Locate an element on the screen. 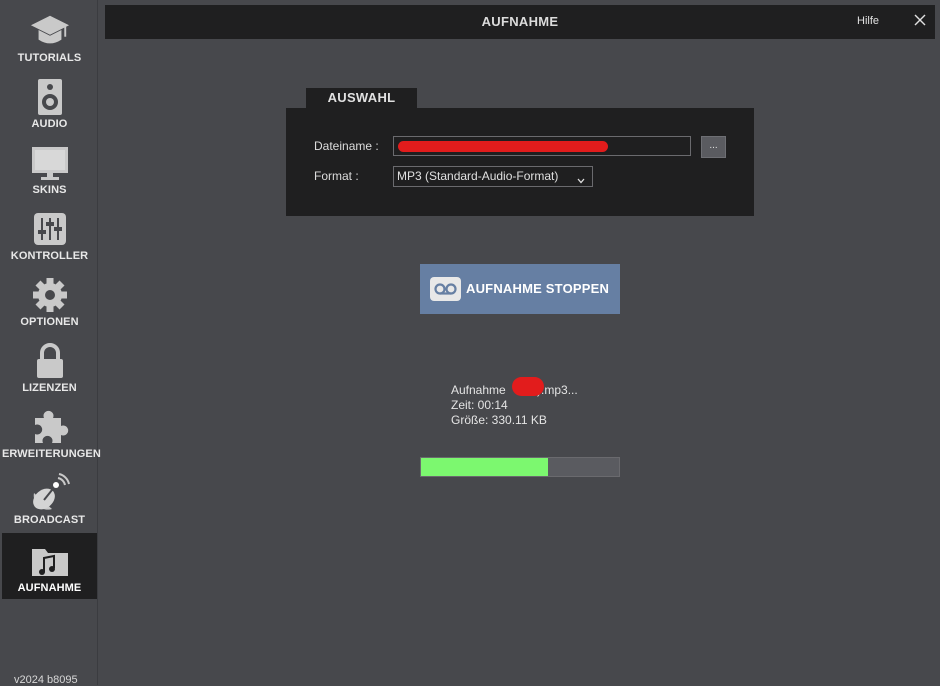  recording-file-prefix: Aufnahme is located at coordinates (480, 390).